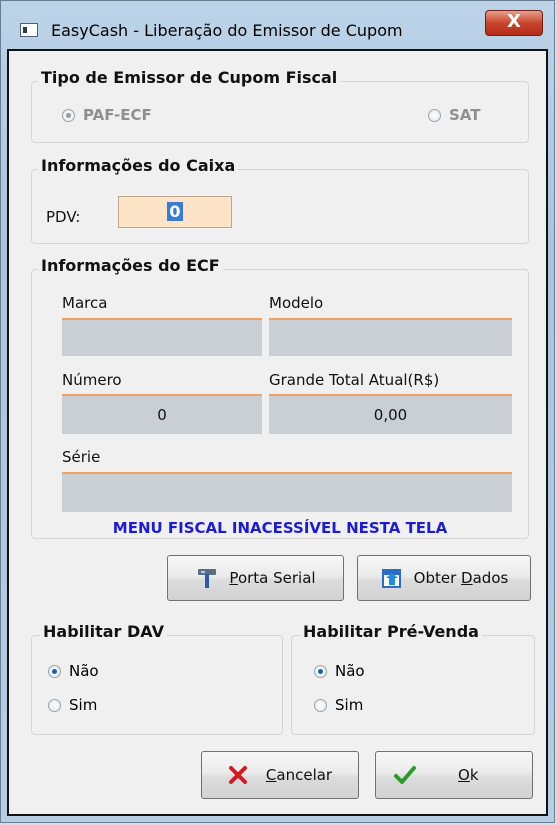 The width and height of the screenshot is (557, 825). I want to click on prevenda-radio-nao: Não, so click(339, 671).